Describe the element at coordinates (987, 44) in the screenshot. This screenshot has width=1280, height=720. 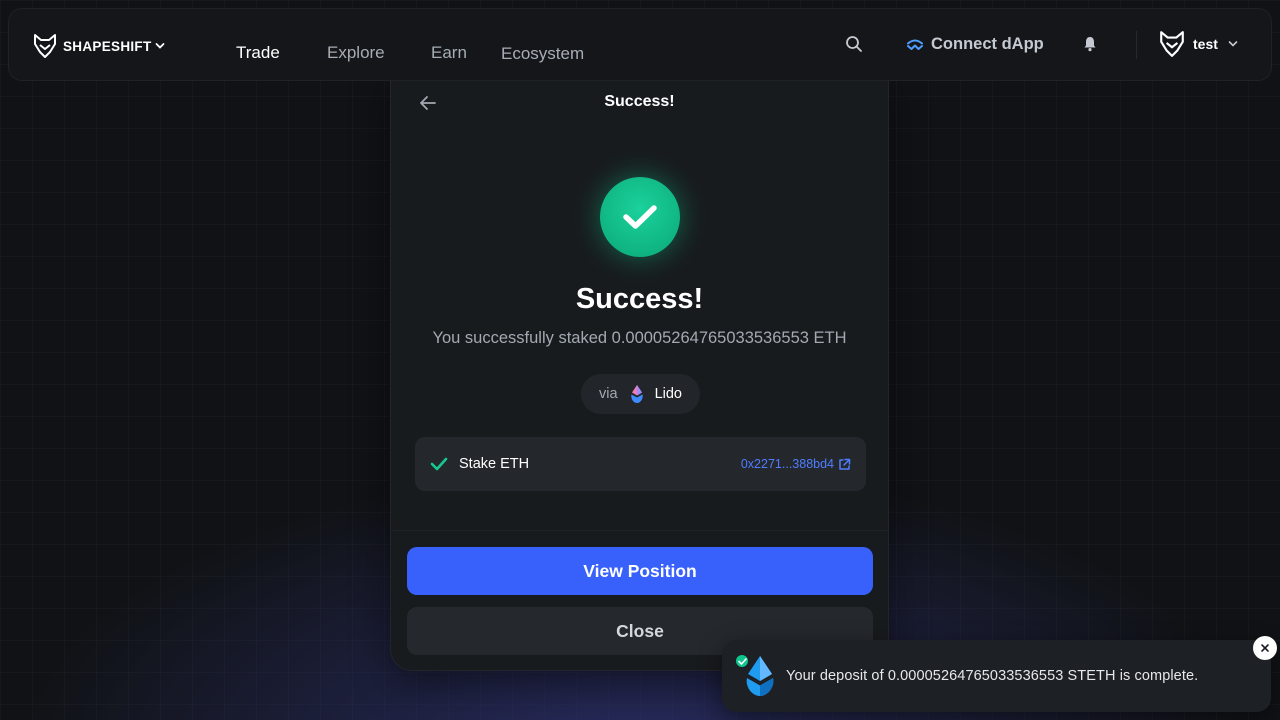
I see `connect-dapp-label: Connect dApp` at that location.